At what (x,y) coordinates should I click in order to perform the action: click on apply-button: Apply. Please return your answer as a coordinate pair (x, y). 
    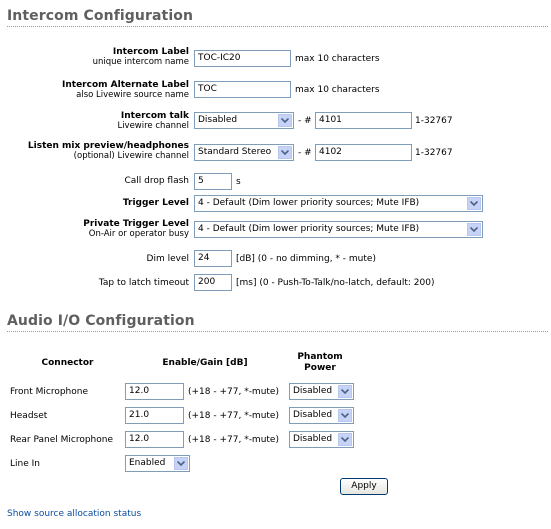
    Looking at the image, I should click on (364, 486).